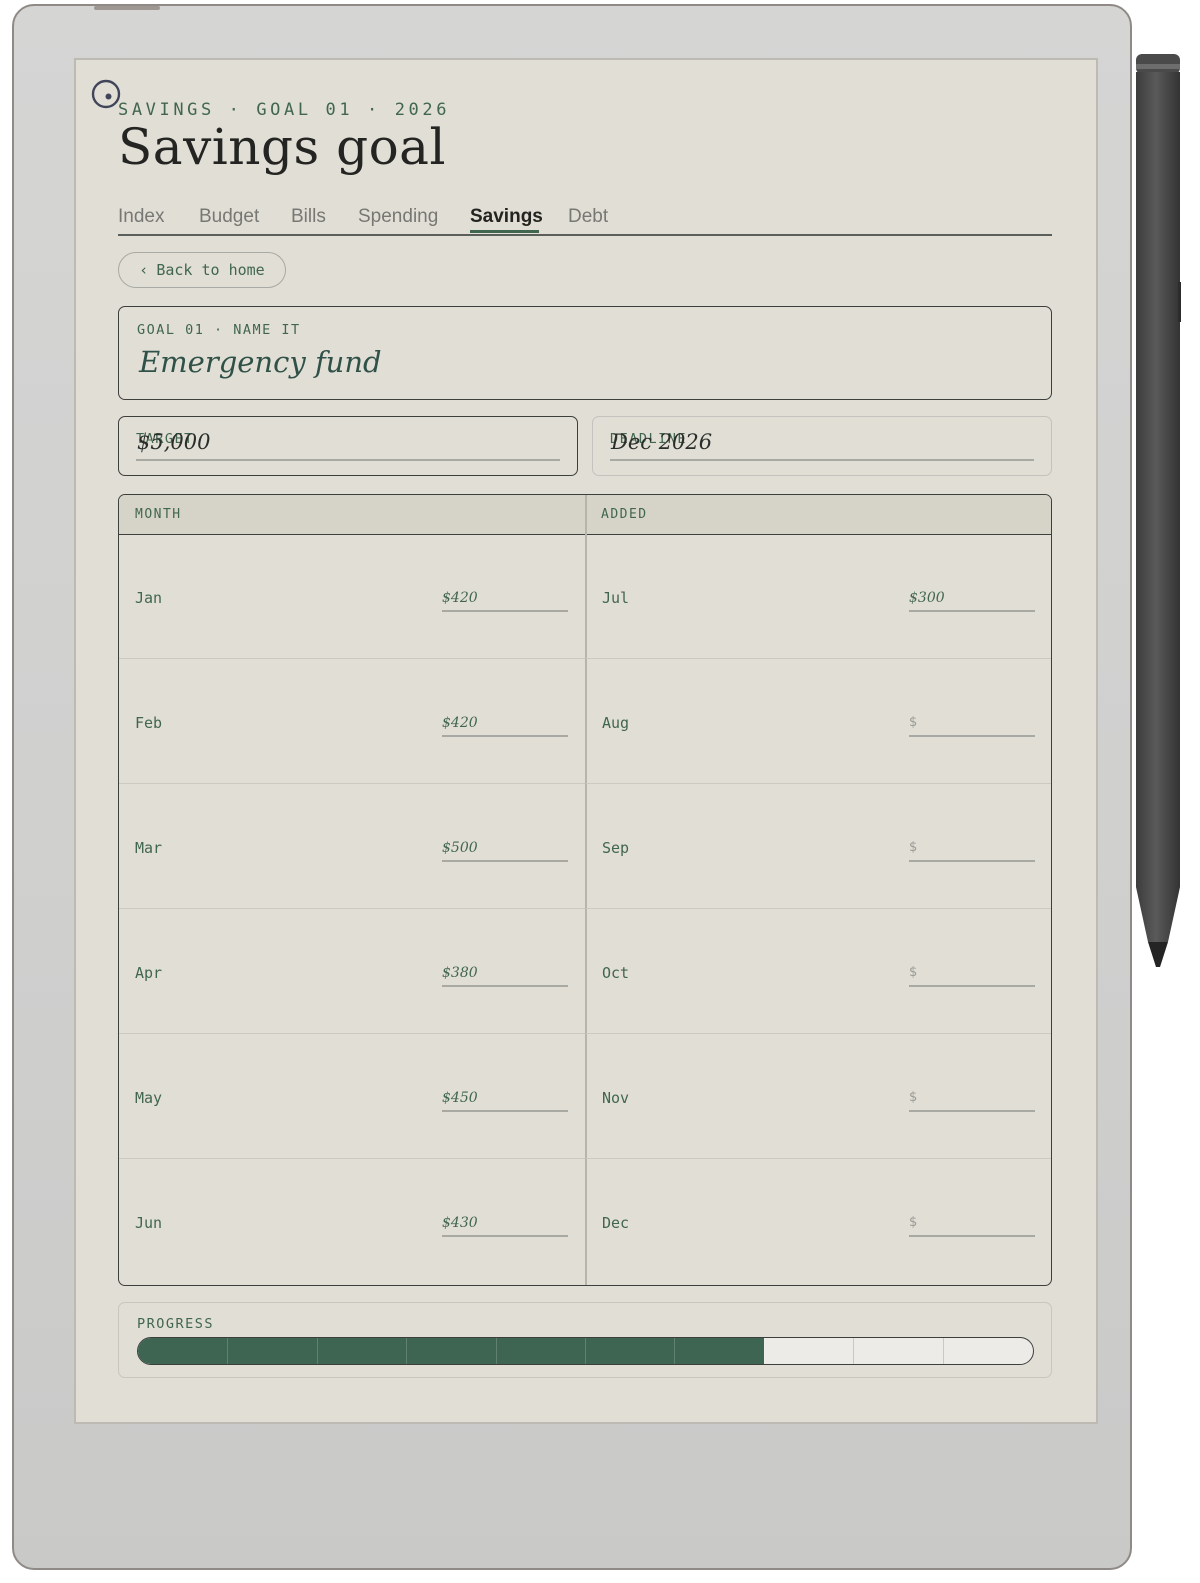 Image resolution: width=1200 pixels, height=1583 pixels. I want to click on deadline-underline, so click(822, 460).